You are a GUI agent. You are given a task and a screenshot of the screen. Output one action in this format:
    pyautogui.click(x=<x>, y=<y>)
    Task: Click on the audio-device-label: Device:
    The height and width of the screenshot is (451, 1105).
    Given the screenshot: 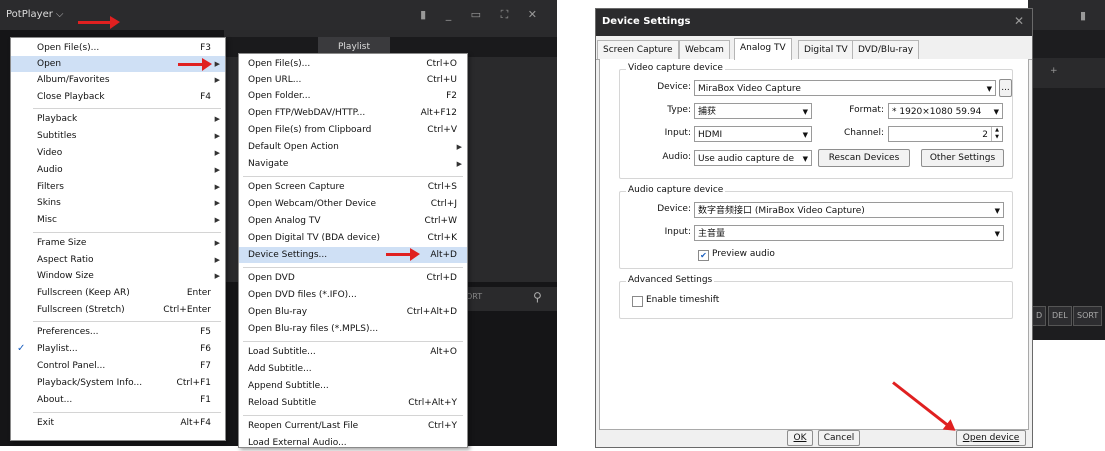 What is the action you would take?
    pyautogui.click(x=674, y=209)
    